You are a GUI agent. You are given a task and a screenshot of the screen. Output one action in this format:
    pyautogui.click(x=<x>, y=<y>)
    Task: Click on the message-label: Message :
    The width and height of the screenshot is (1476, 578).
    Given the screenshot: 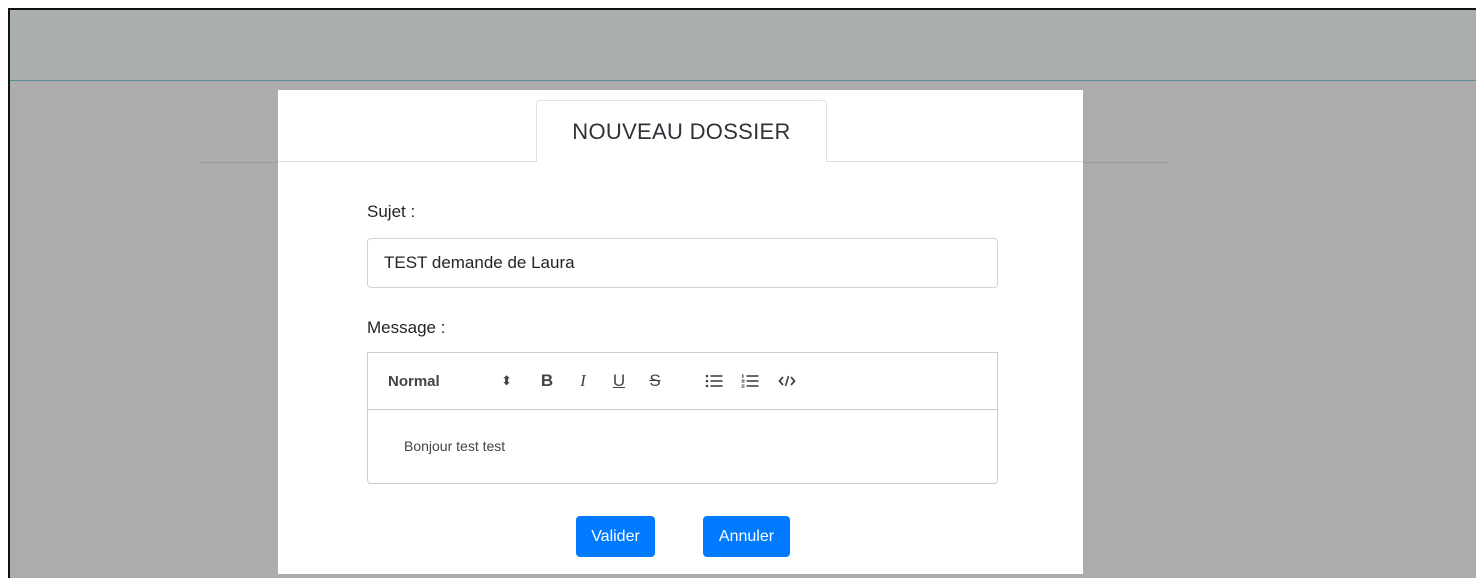 What is the action you would take?
    pyautogui.click(x=406, y=327)
    